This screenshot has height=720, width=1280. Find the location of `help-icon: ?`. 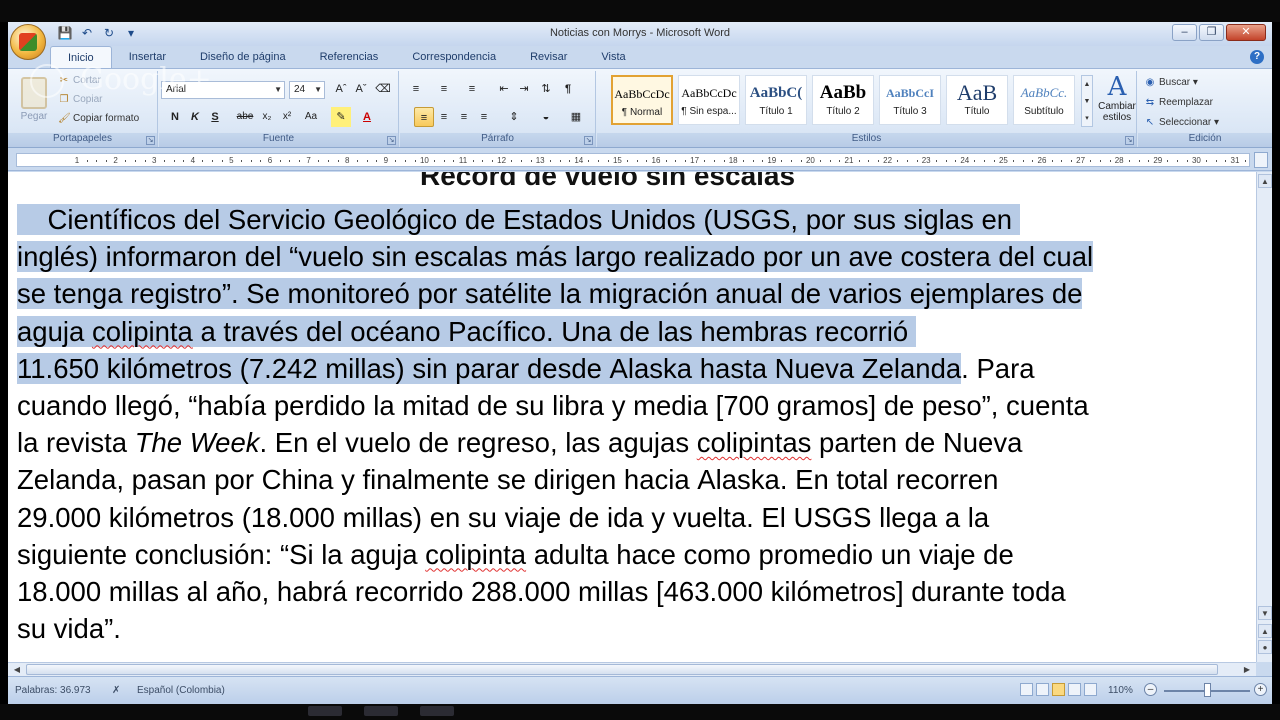

help-icon: ? is located at coordinates (1257, 57).